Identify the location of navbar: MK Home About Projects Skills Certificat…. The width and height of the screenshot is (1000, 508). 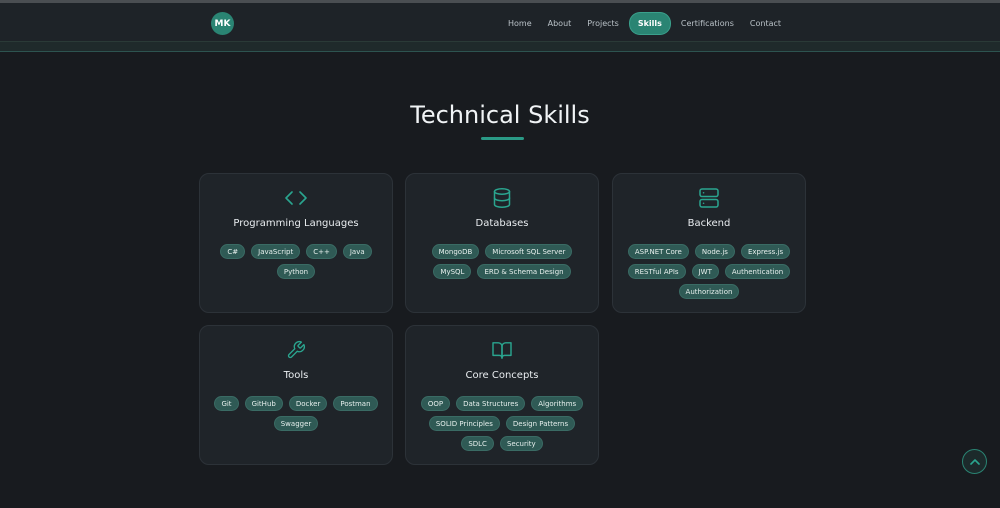
(500, 22).